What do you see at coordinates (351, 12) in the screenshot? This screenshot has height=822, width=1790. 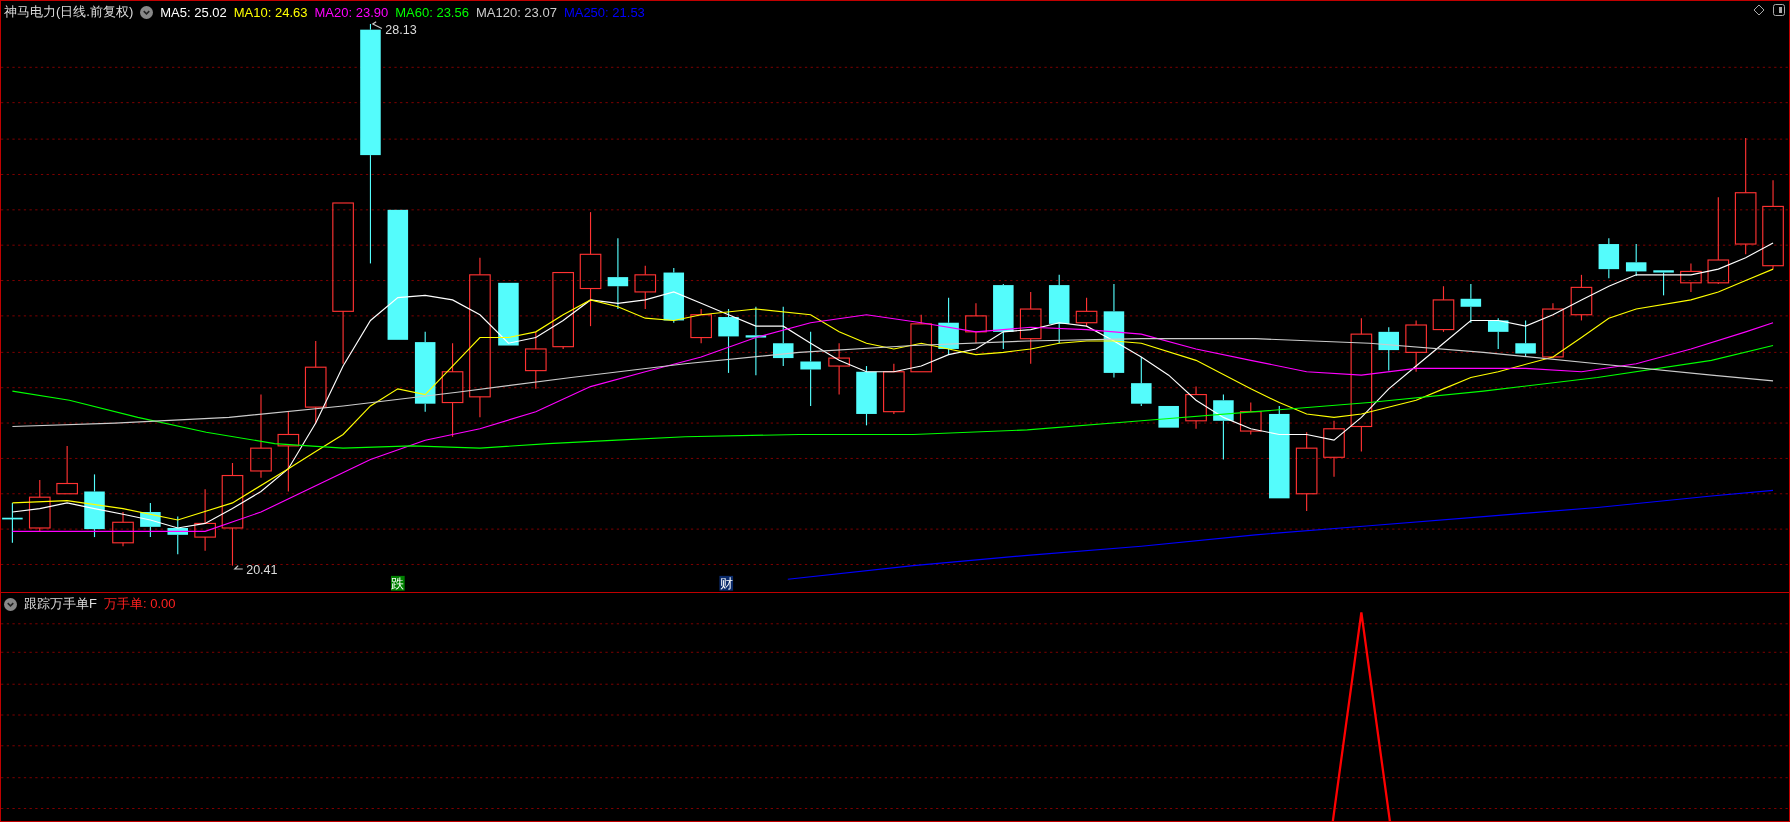 I see `moving-average-label: MA20: 23.90` at bounding box center [351, 12].